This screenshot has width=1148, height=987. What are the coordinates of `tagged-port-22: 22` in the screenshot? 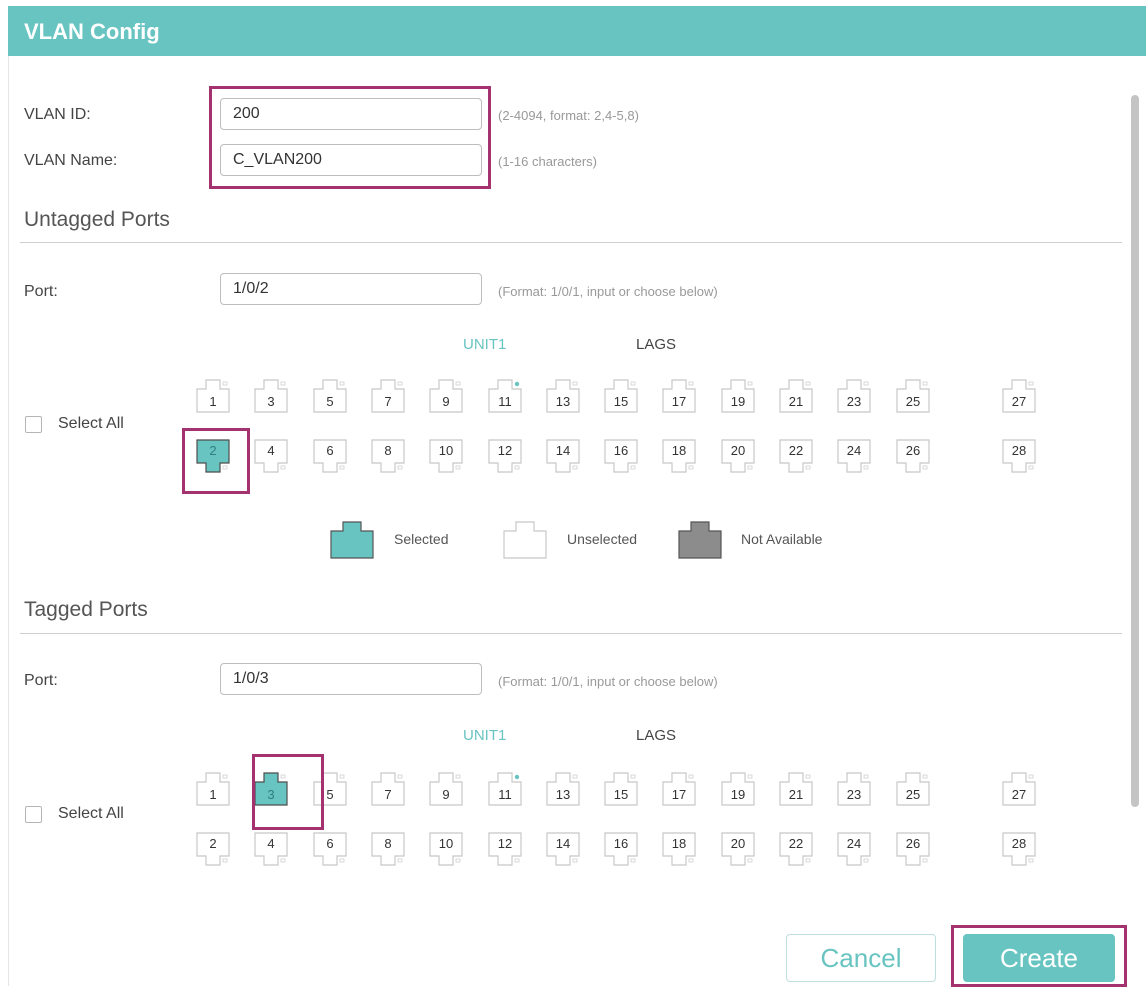 It's located at (796, 849).